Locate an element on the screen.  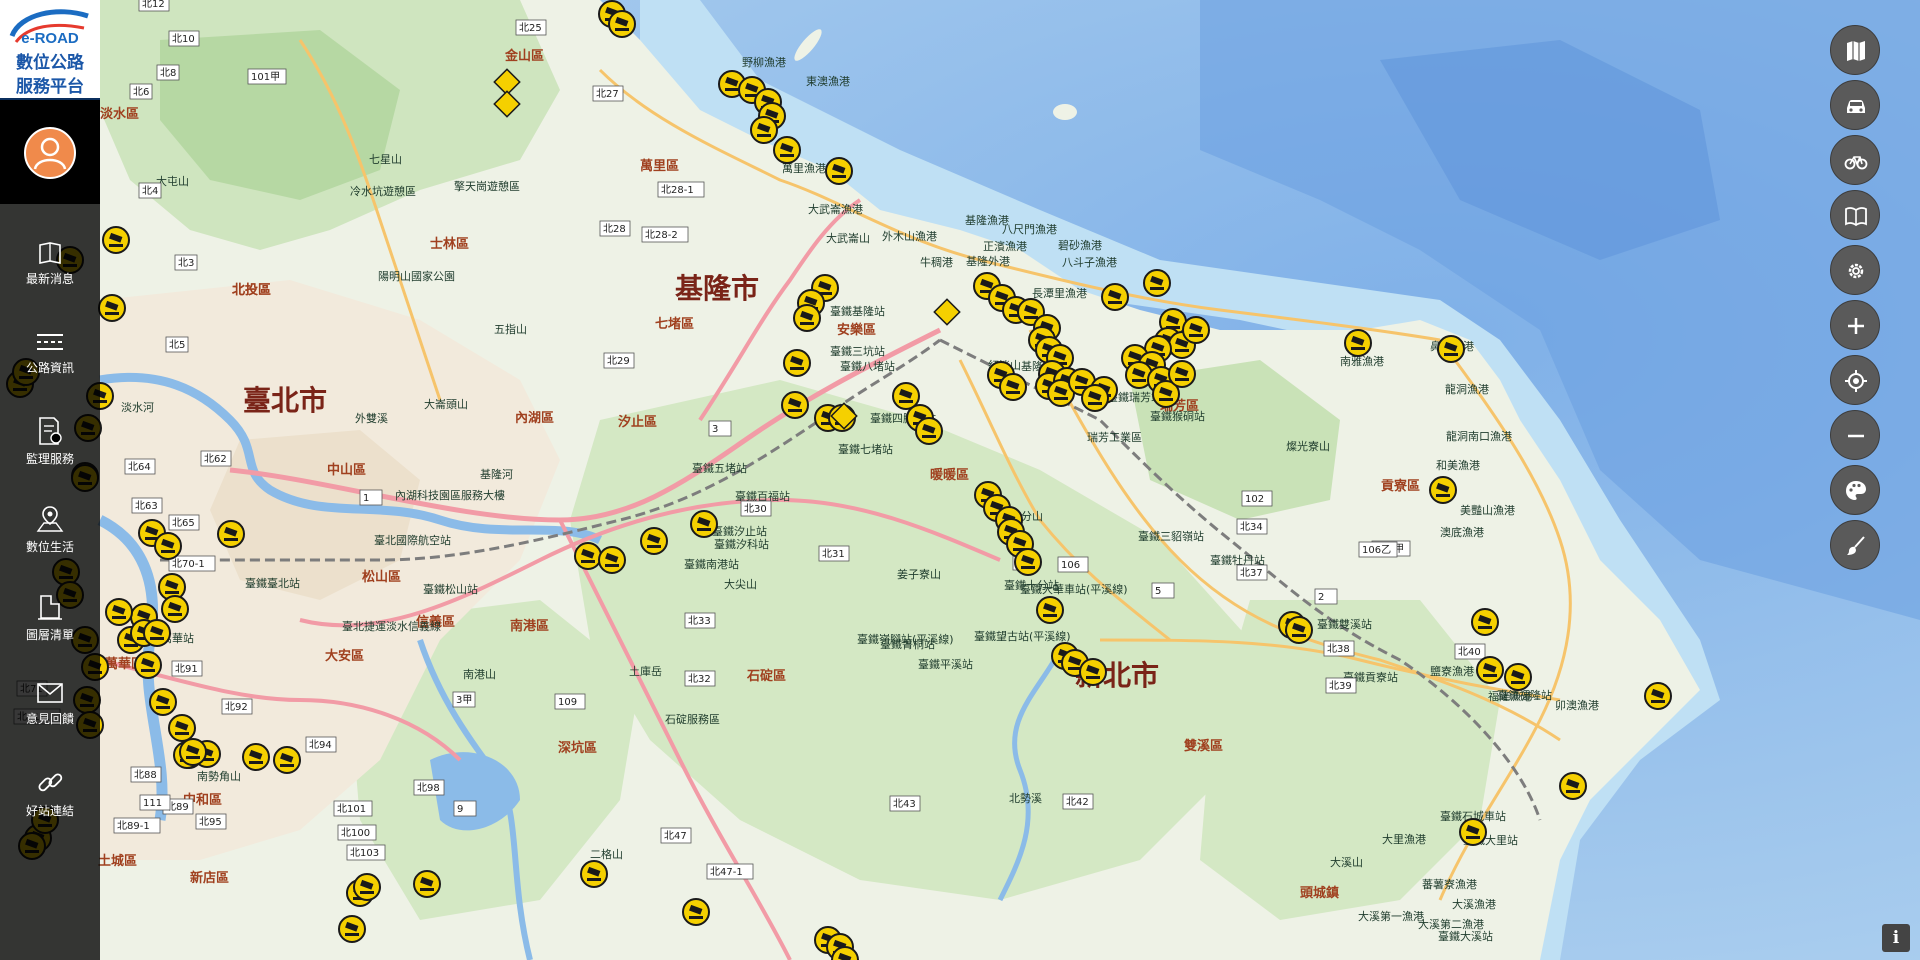
bike-mode-button is located at coordinates (1855, 160).